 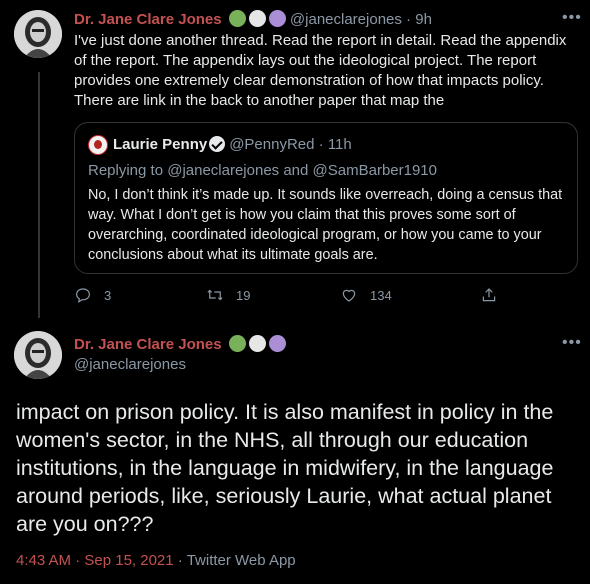 I want to click on quoted-tweet-age: 11h, so click(x=339, y=144).